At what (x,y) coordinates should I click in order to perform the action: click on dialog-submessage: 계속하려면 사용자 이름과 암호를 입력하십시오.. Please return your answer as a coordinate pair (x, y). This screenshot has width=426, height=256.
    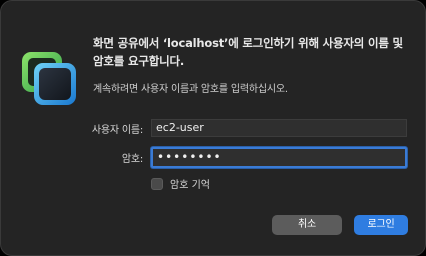
    Looking at the image, I should click on (190, 89).